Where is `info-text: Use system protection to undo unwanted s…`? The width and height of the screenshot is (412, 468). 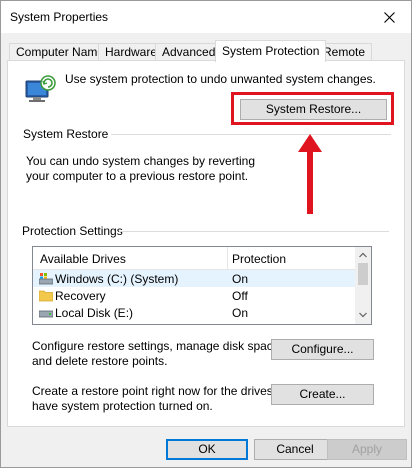
info-text: Use system protection to undo unwanted s… is located at coordinates (220, 79).